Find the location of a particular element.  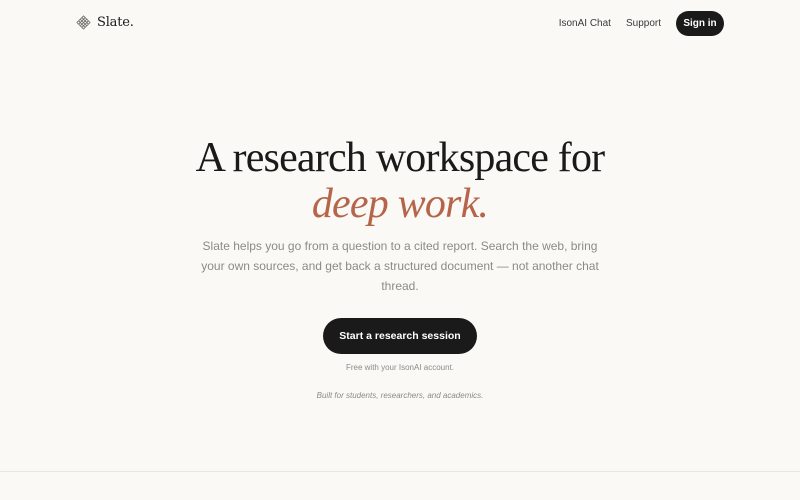

brand: Slate. is located at coordinates (105, 22).